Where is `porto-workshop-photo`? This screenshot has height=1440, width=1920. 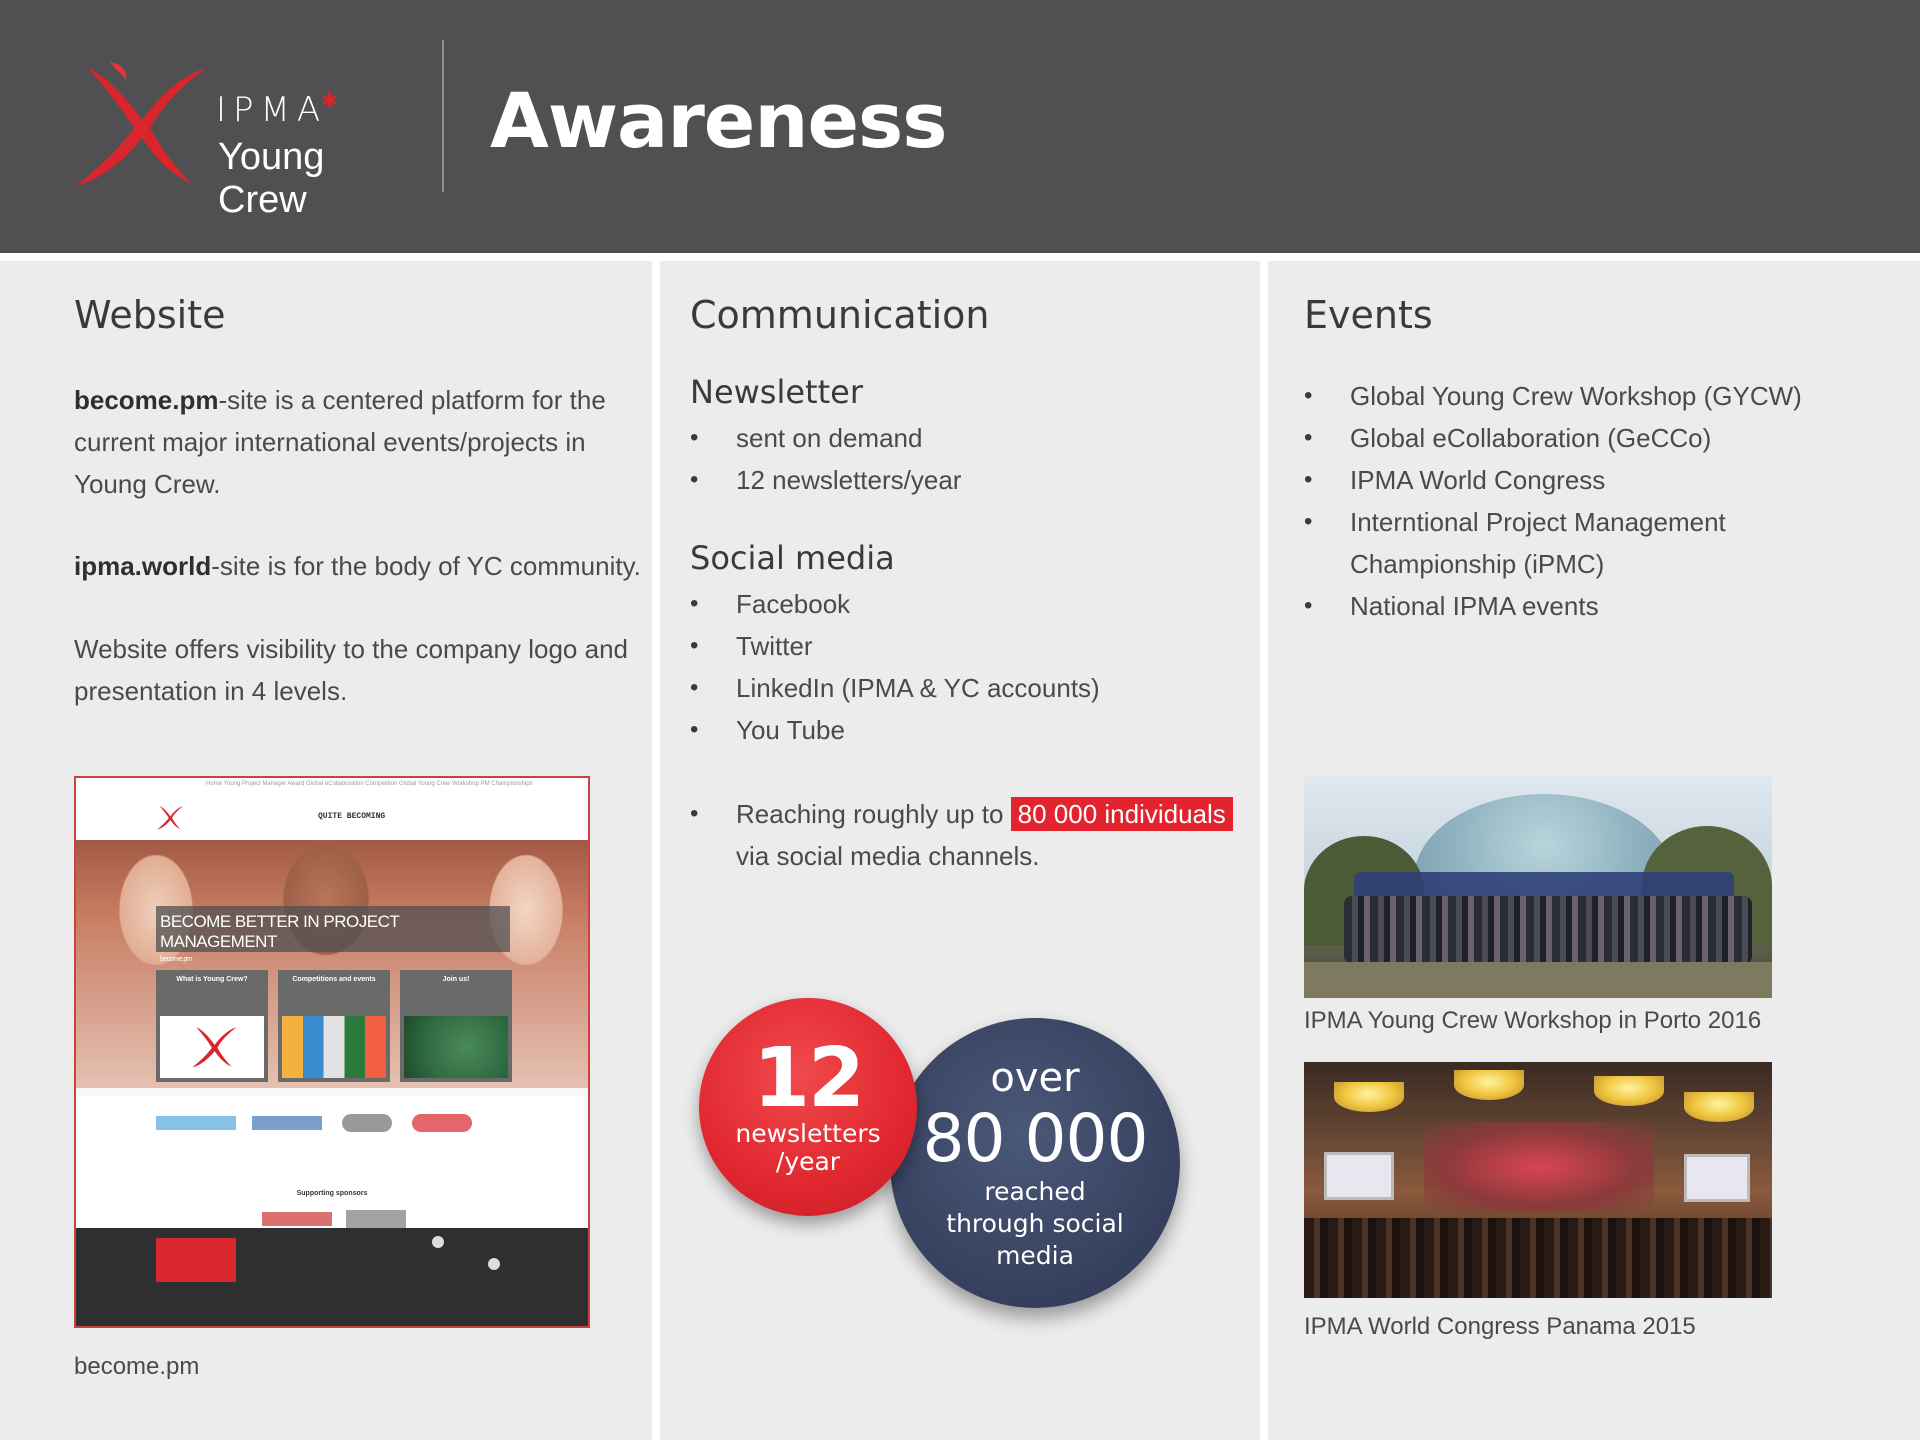 porto-workshop-photo is located at coordinates (1538, 887).